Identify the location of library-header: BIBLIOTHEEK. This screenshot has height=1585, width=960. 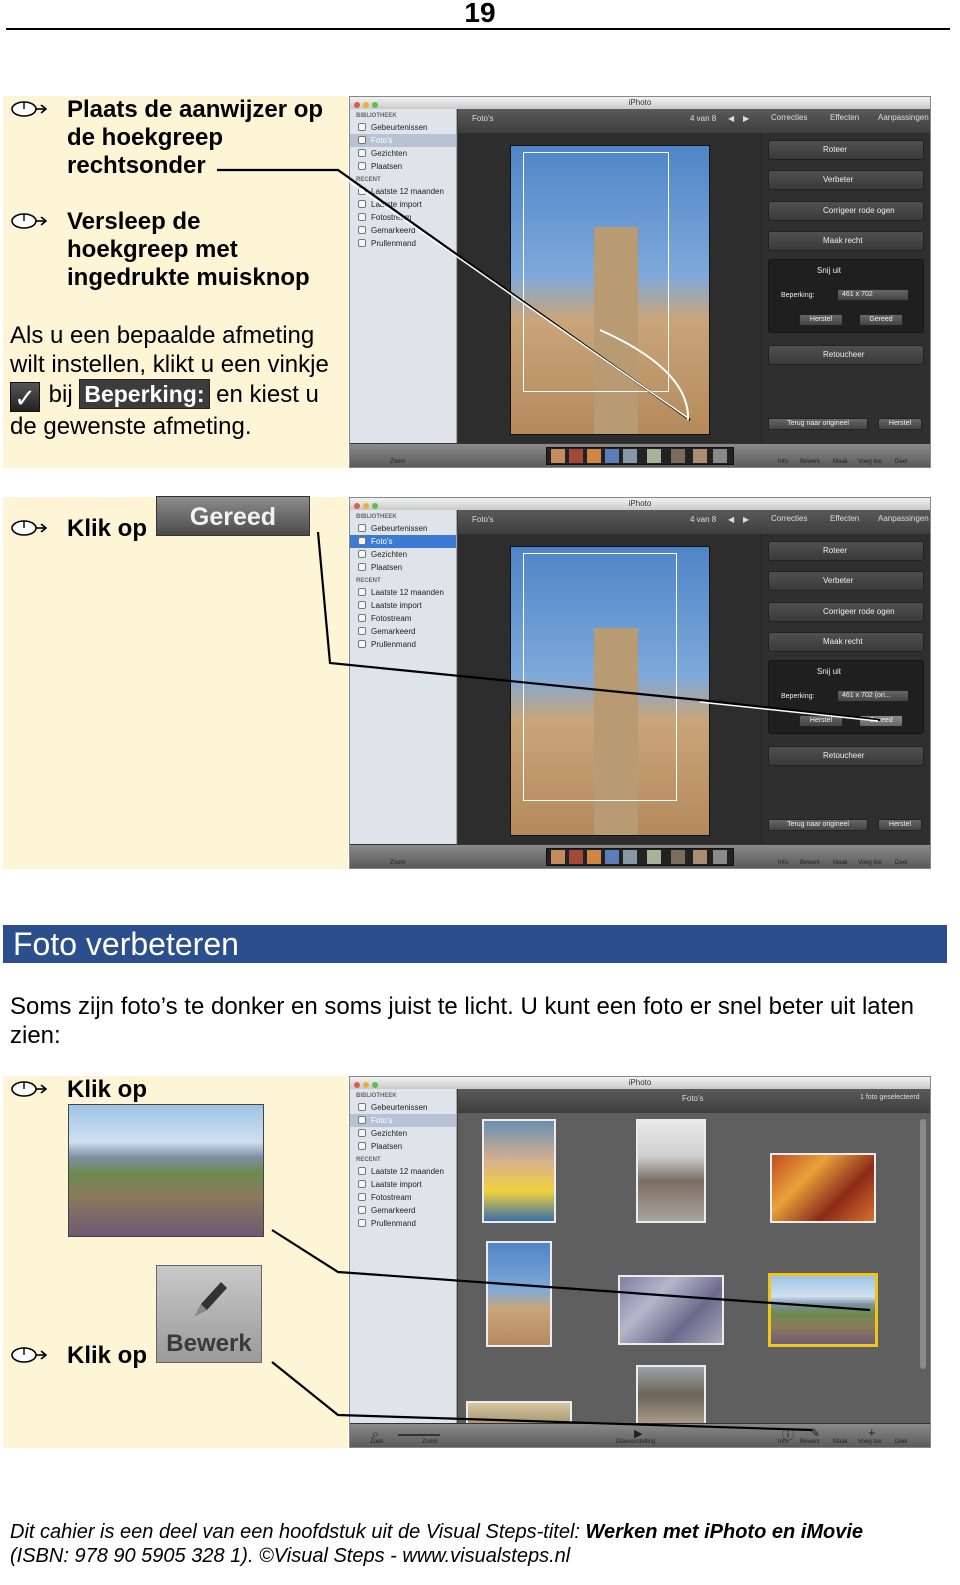
(376, 1096).